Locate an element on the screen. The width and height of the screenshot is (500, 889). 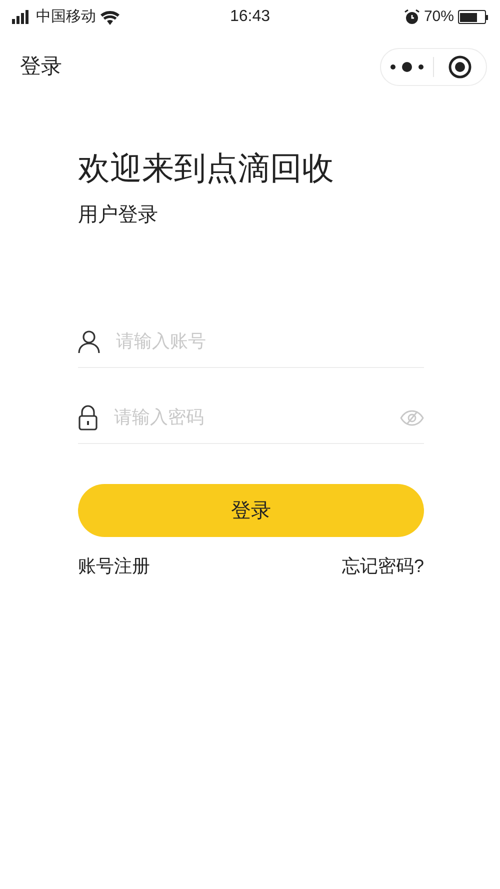
forgot-password-link: 忘记密码? is located at coordinates (383, 566).